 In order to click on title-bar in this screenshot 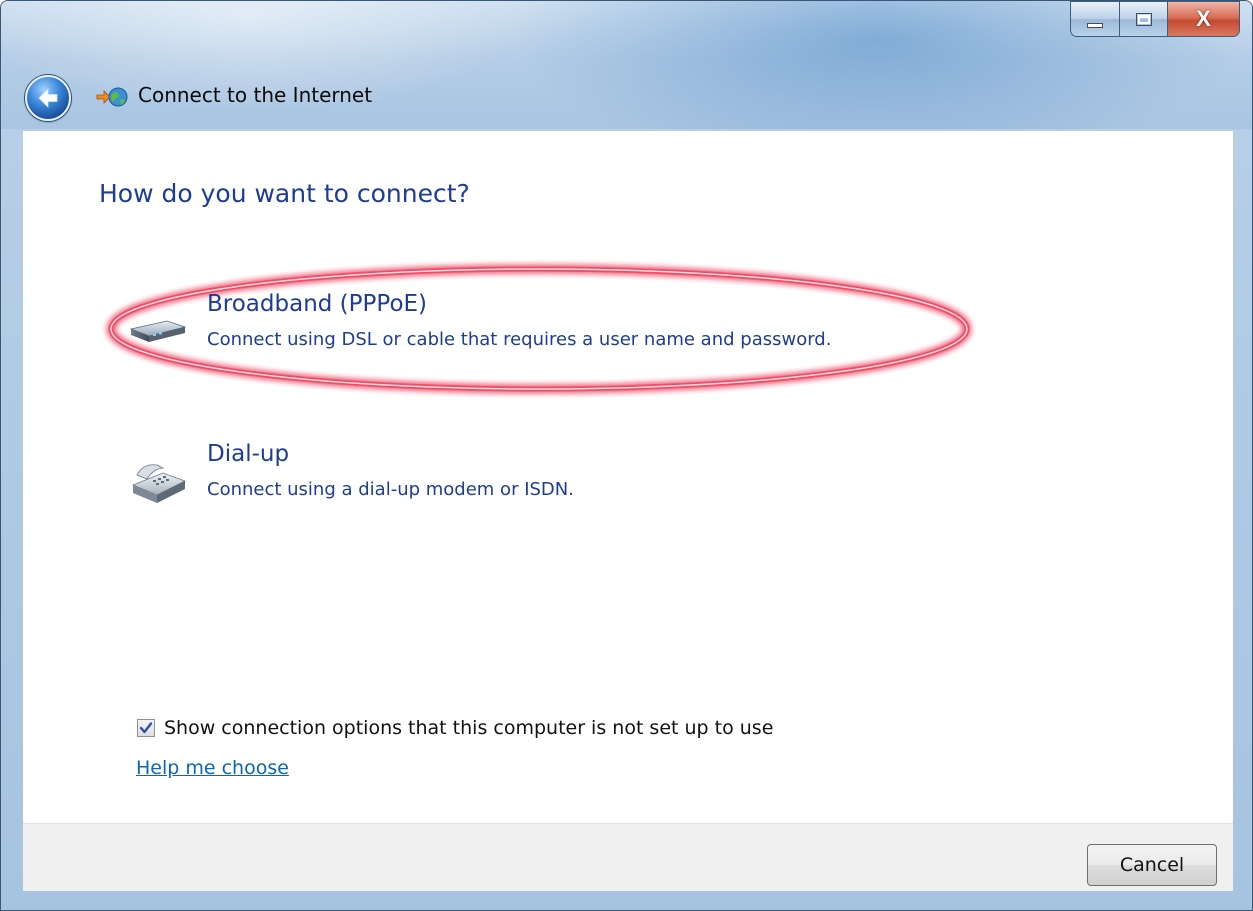, I will do `click(626, 65)`.